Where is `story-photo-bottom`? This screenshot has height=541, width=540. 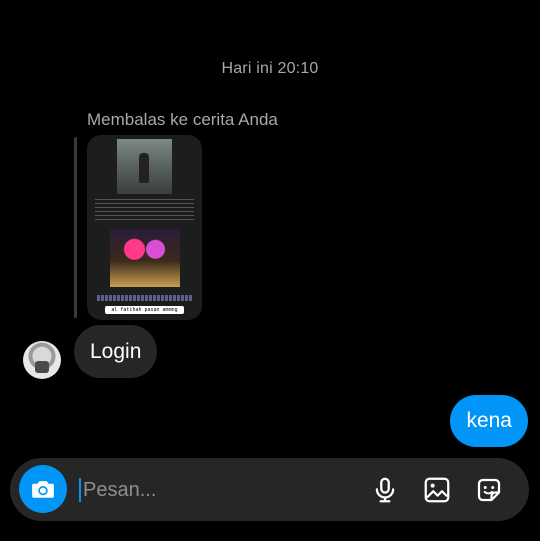 story-photo-bottom is located at coordinates (145, 258).